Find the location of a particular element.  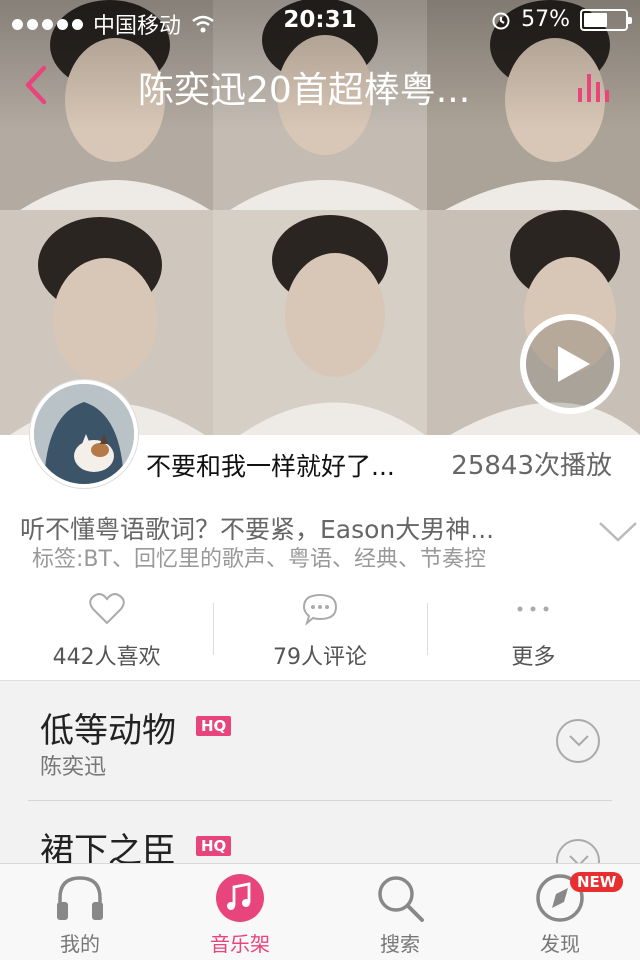

comment-icon is located at coordinates (319, 609).